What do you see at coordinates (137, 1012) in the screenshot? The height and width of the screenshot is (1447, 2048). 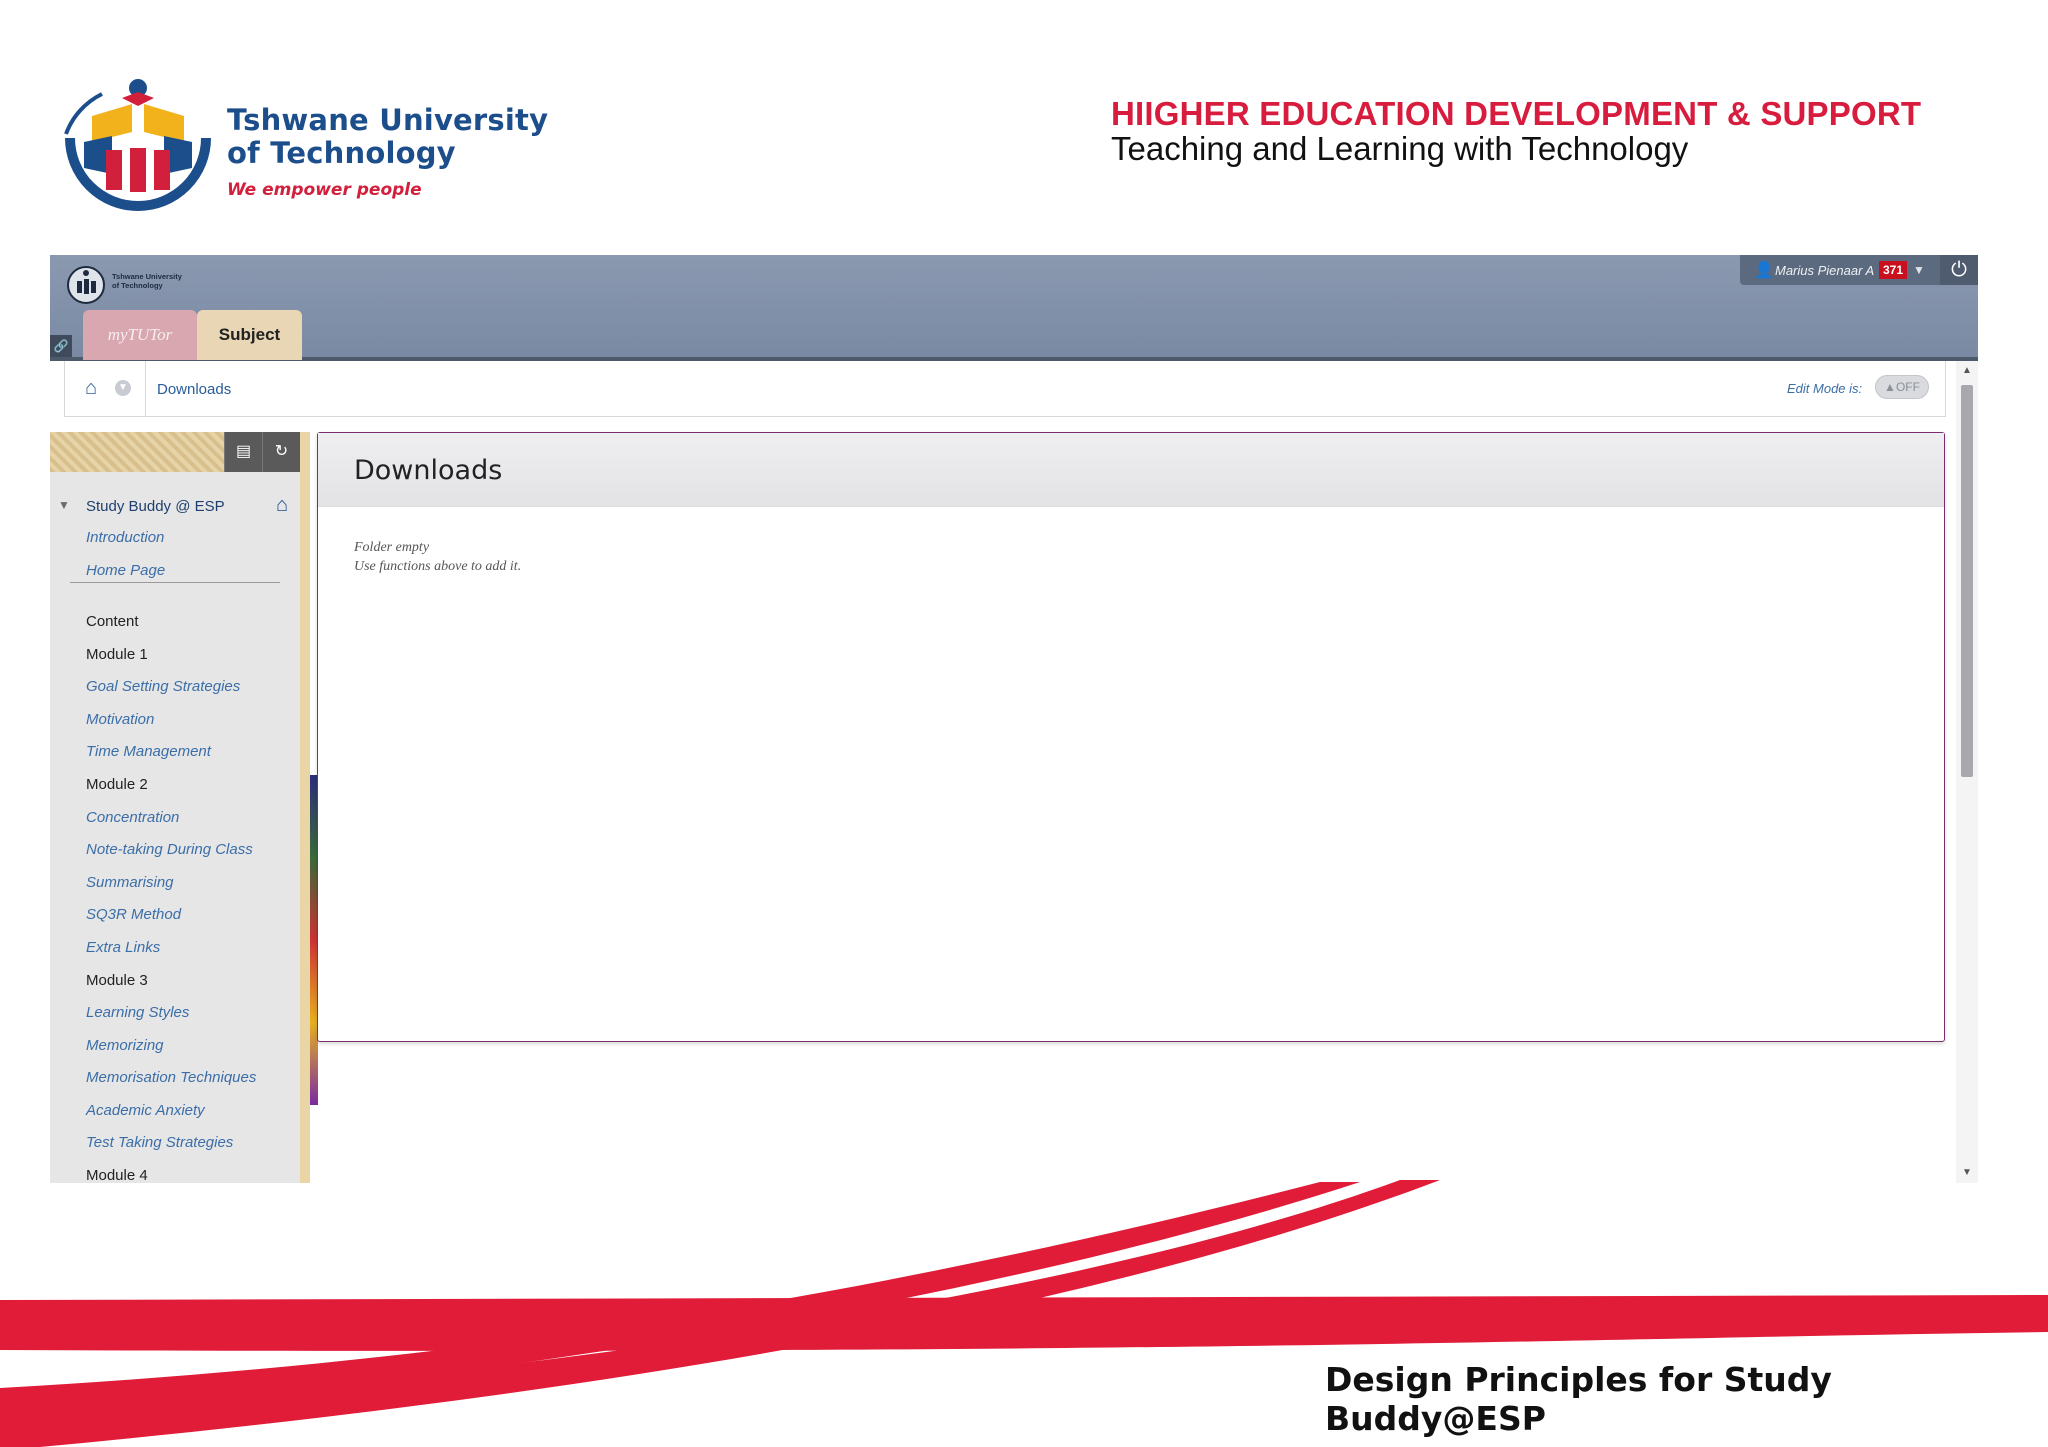 I see `menu-item-learning-styles: Learning Styles` at bounding box center [137, 1012].